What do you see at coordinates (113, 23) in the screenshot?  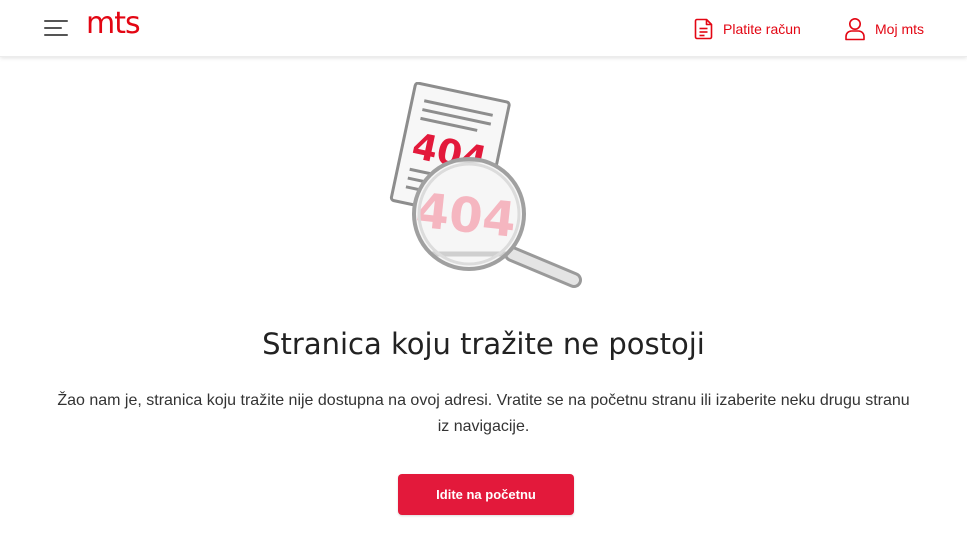 I see `mts-logo: mts` at bounding box center [113, 23].